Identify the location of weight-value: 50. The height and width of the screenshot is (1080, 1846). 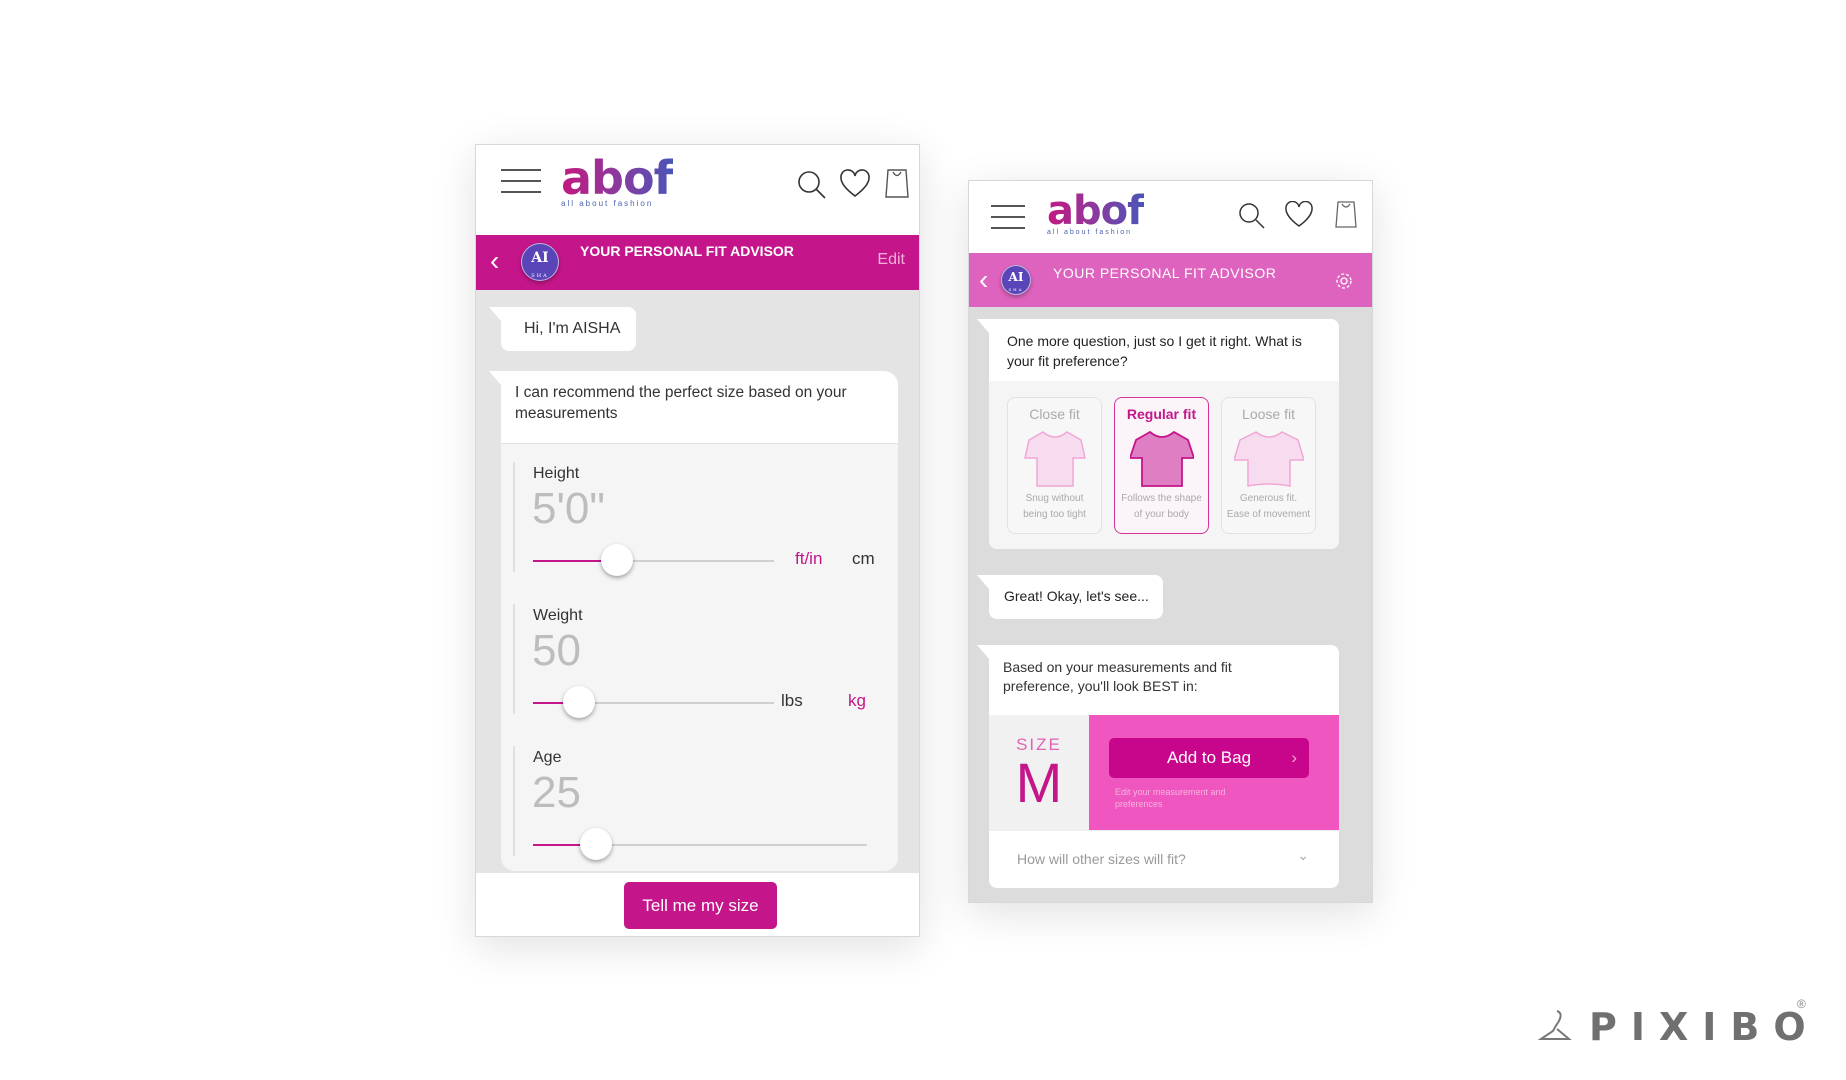
(556, 650).